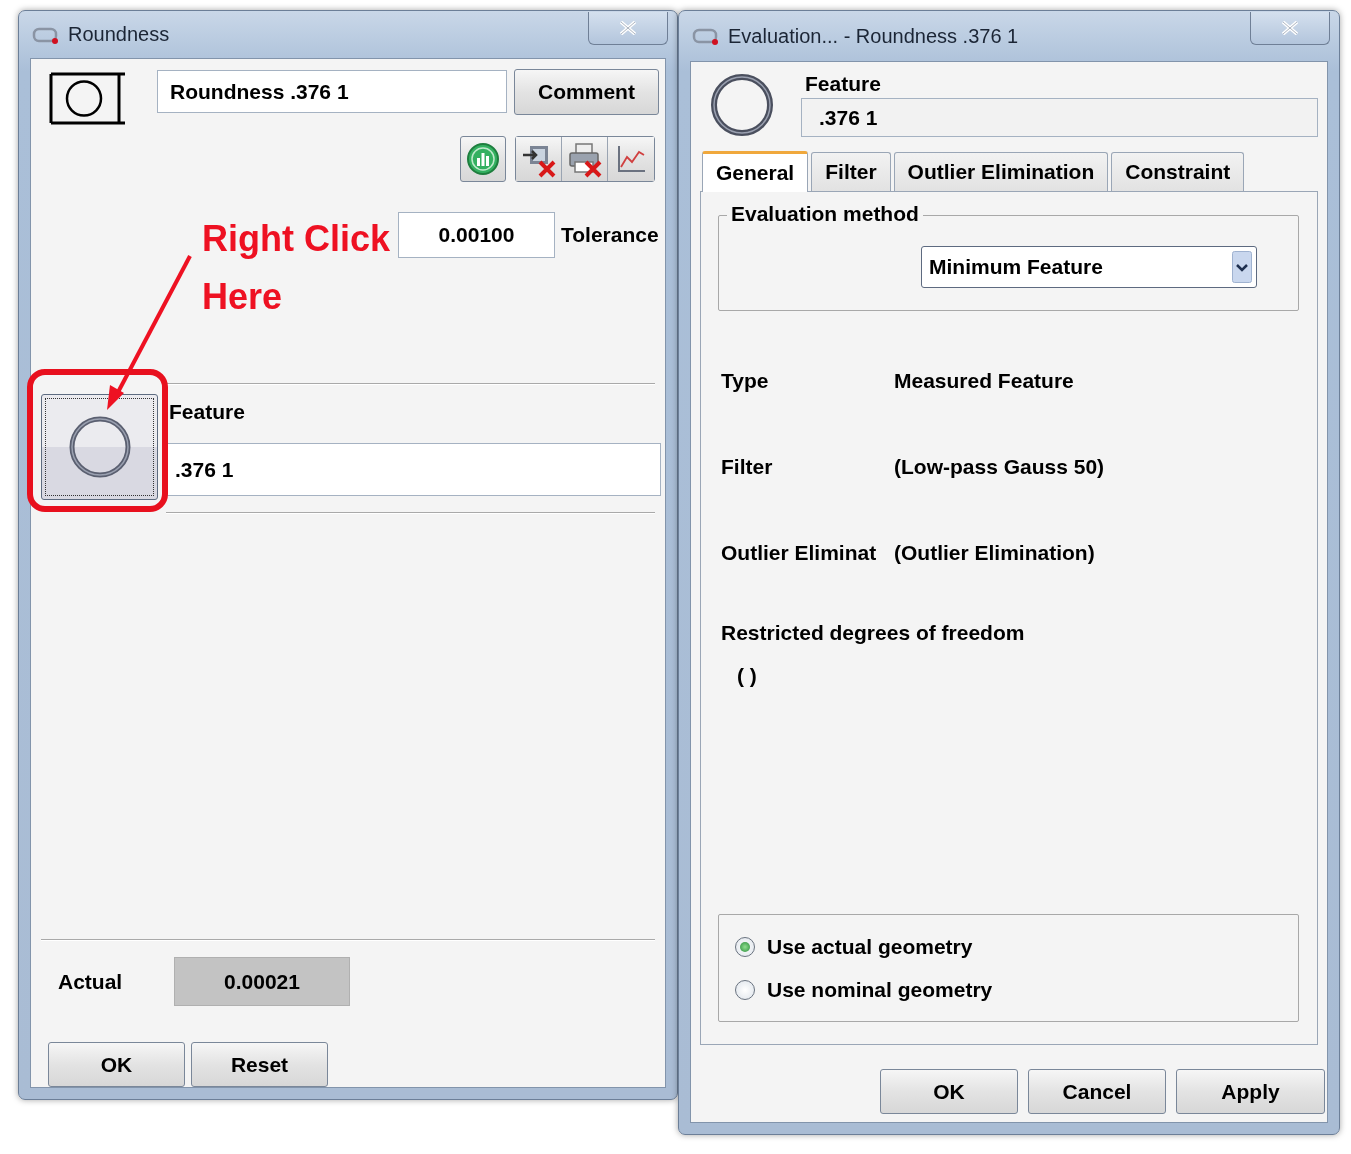 Image resolution: width=1351 pixels, height=1154 pixels. I want to click on actual-value: 0.00021, so click(262, 981).